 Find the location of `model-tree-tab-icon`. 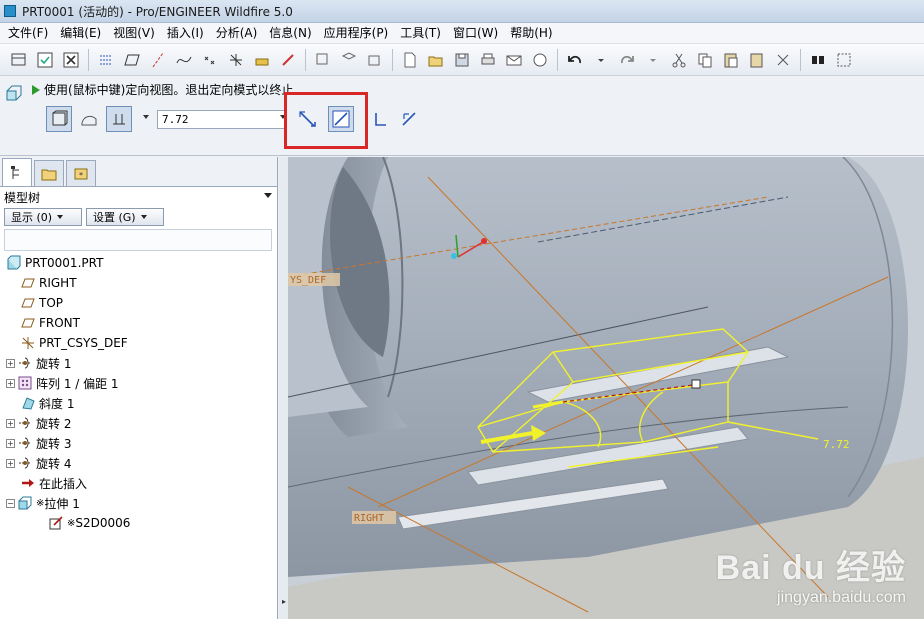

model-tree-tab-icon is located at coordinates (17, 172).